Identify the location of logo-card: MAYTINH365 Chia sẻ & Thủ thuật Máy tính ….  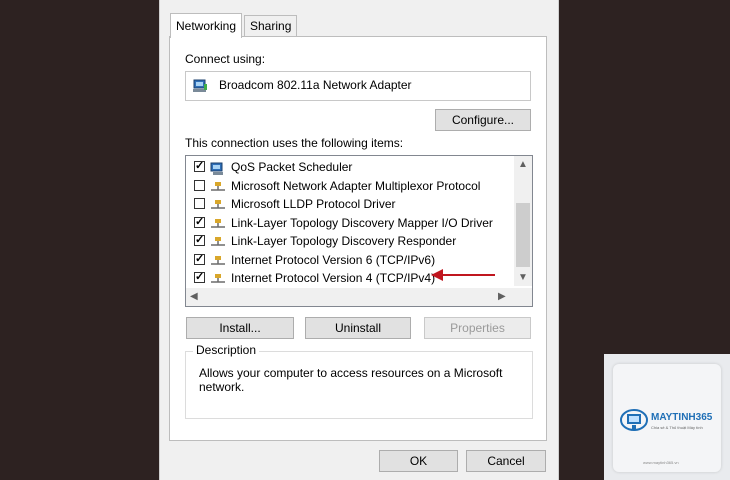
(667, 418).